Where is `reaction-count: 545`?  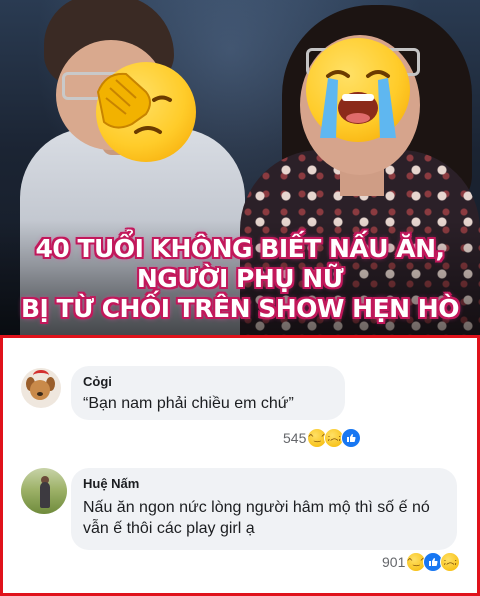
reaction-count: 545 is located at coordinates (295, 438).